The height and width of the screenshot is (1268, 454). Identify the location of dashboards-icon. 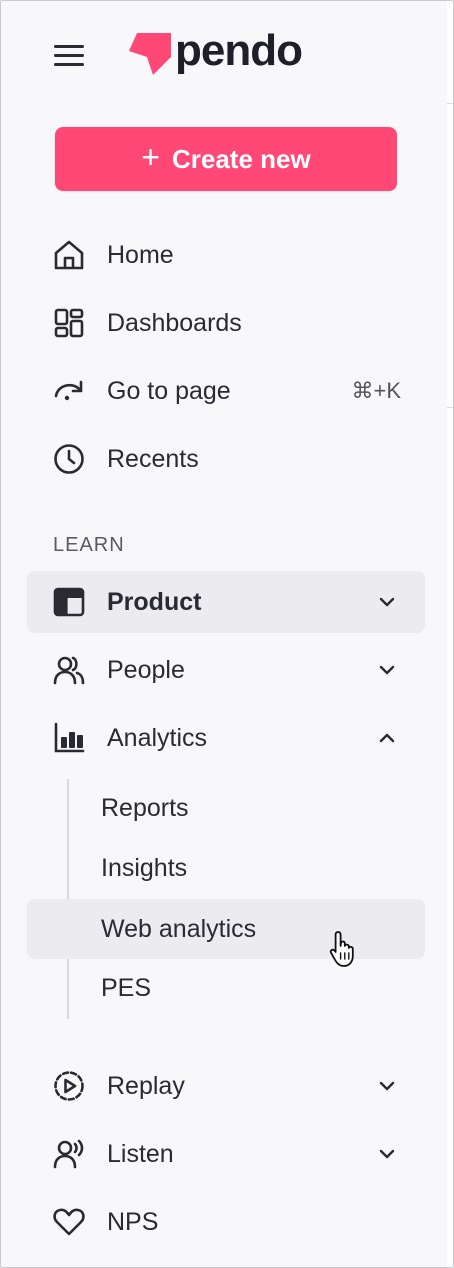
(69, 323).